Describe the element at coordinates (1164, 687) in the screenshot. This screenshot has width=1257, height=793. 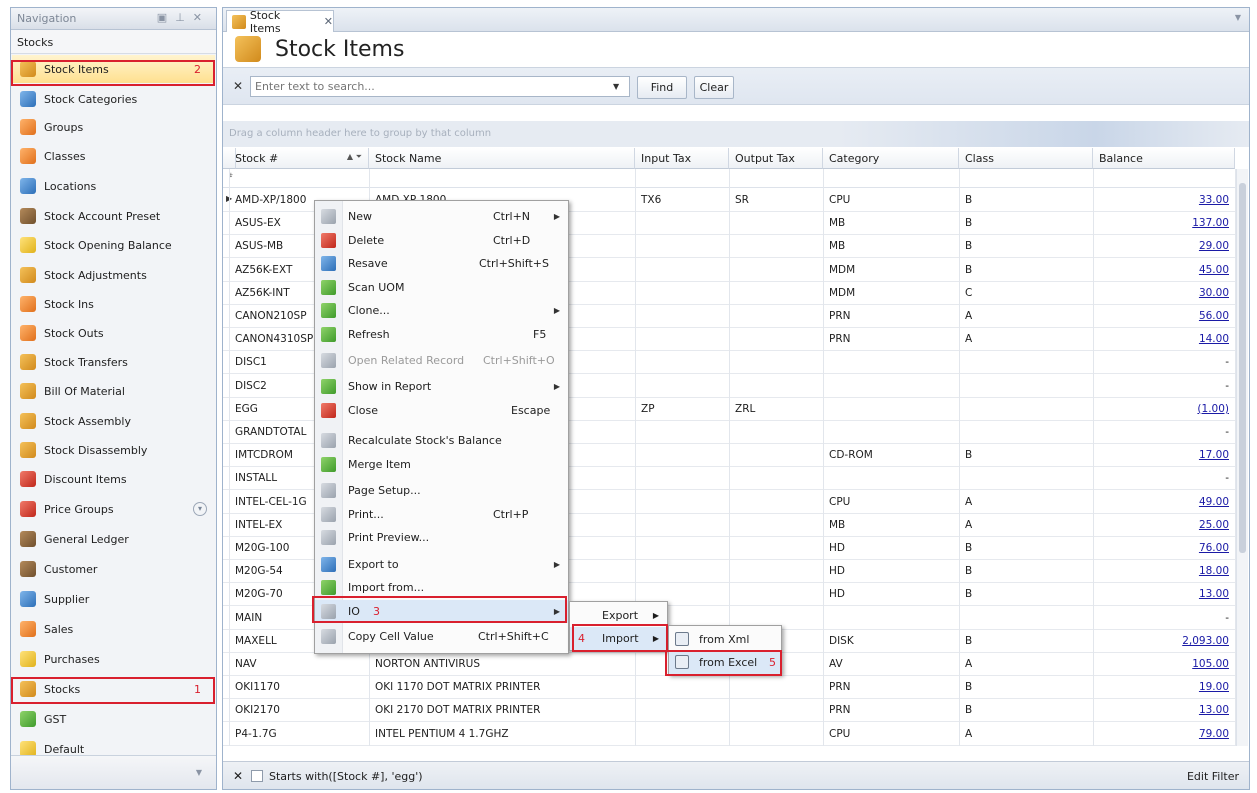
I see `table-cell: 19.00` at that location.